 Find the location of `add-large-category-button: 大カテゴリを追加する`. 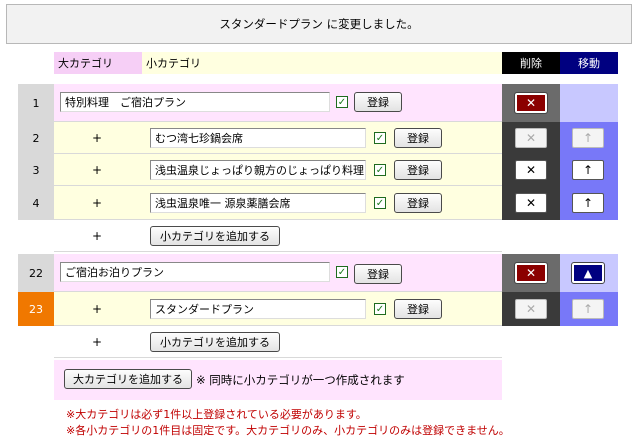

add-large-category-button: 大カテゴリを追加する is located at coordinates (128, 379).